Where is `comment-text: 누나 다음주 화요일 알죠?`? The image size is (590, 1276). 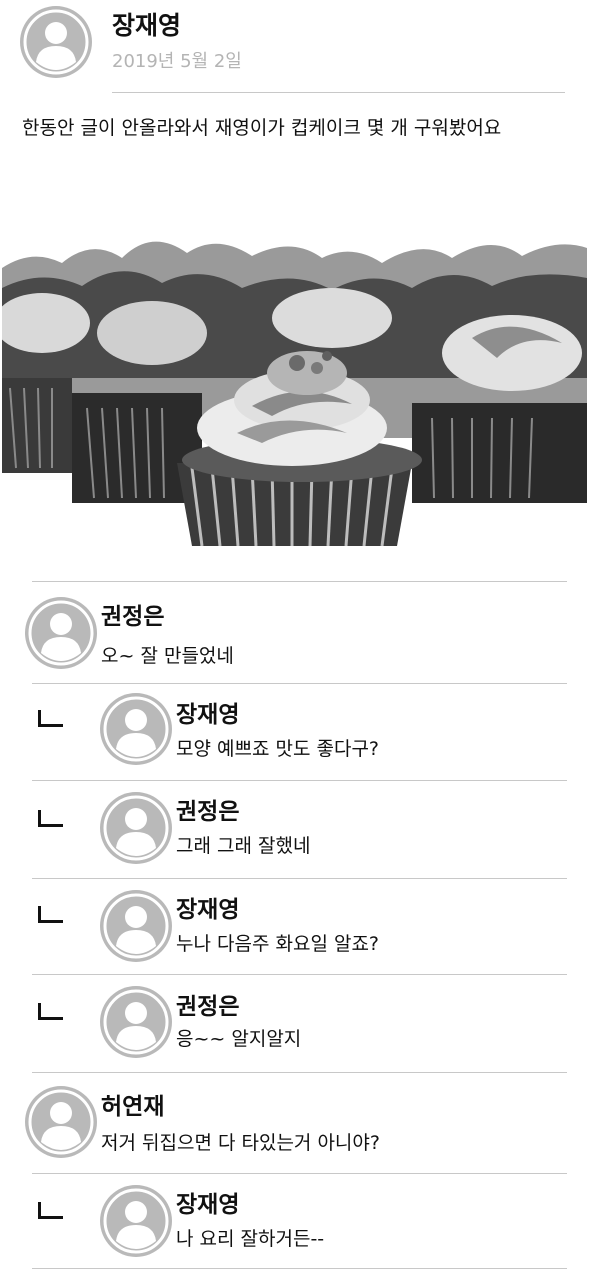 comment-text: 누나 다음주 화요일 알죠? is located at coordinates (278, 944).